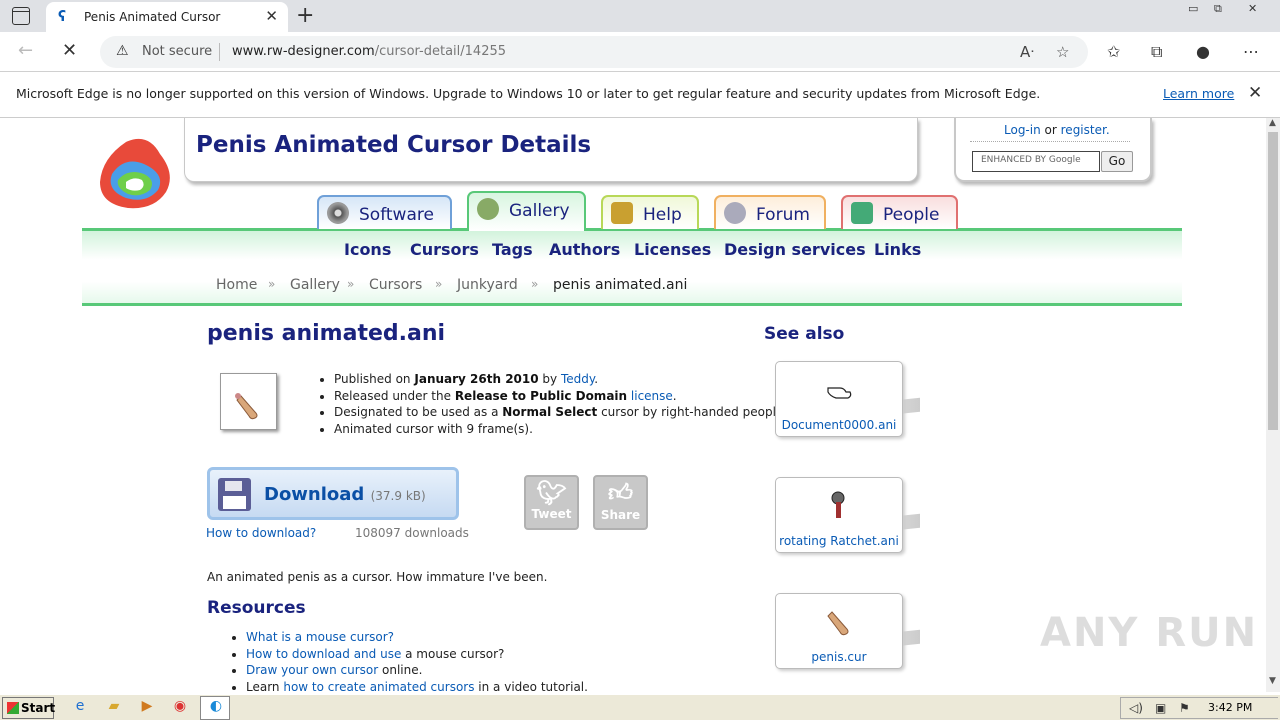 This screenshot has height=720, width=1280. I want to click on download-button: Download (37.9 kB), so click(333, 493).